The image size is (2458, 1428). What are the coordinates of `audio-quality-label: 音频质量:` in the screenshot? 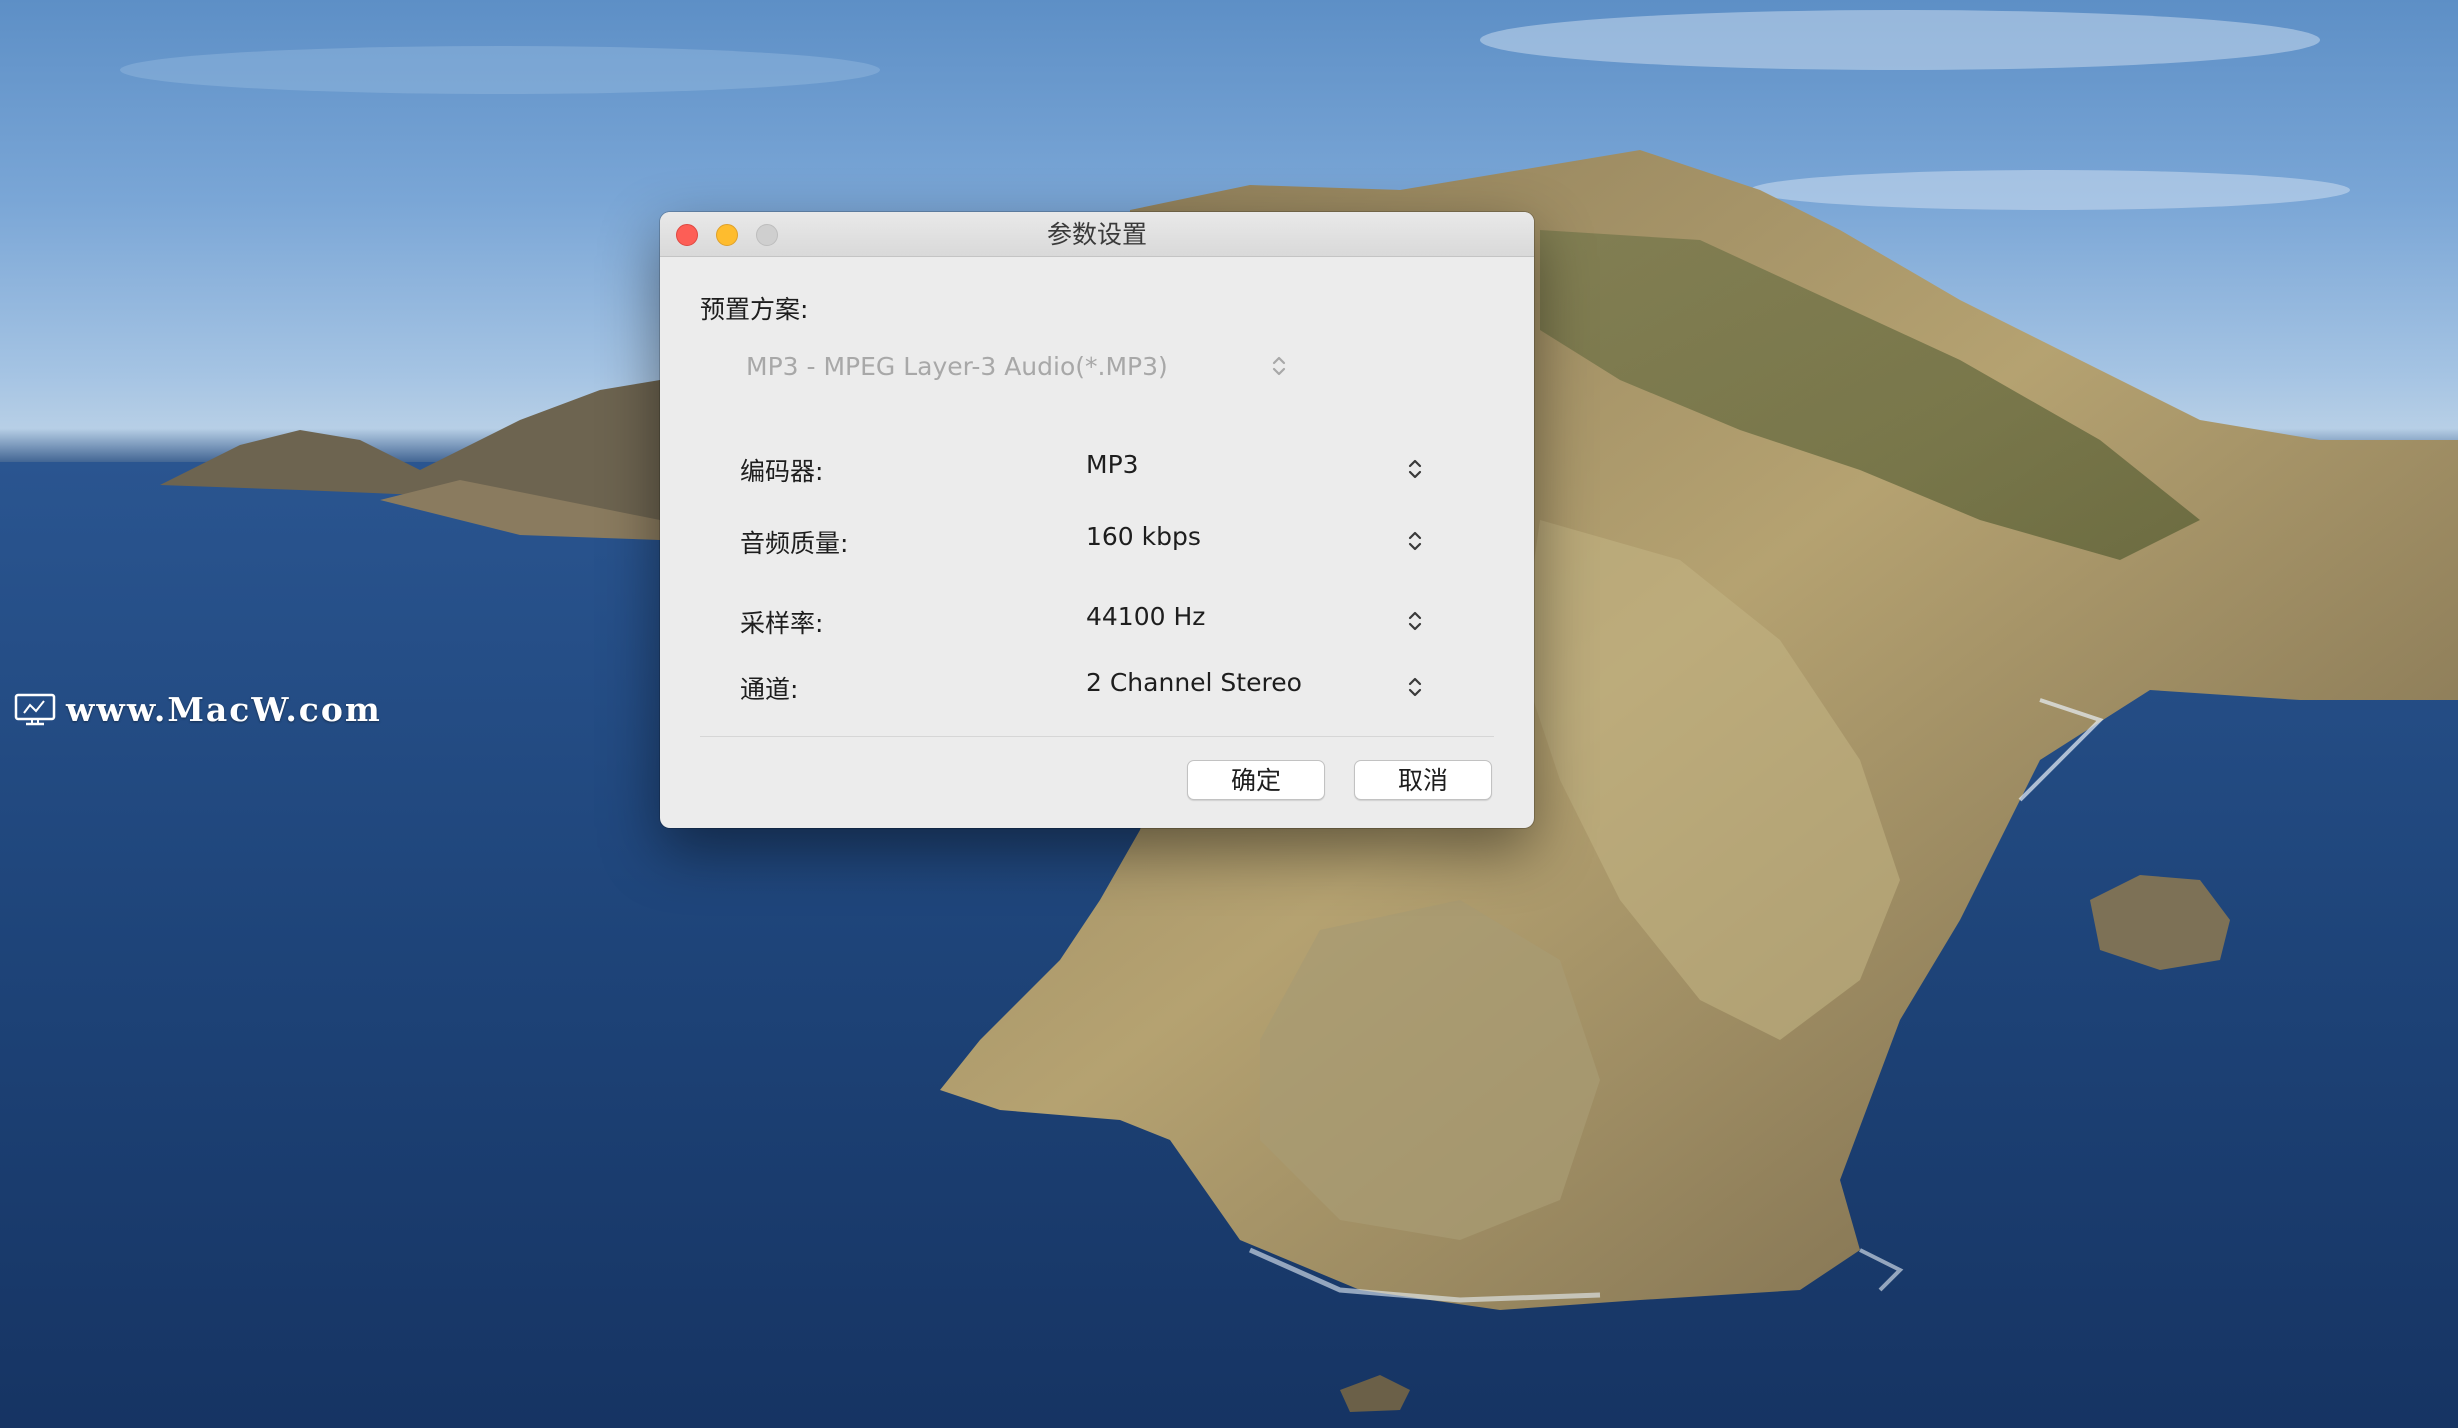 It's located at (794, 543).